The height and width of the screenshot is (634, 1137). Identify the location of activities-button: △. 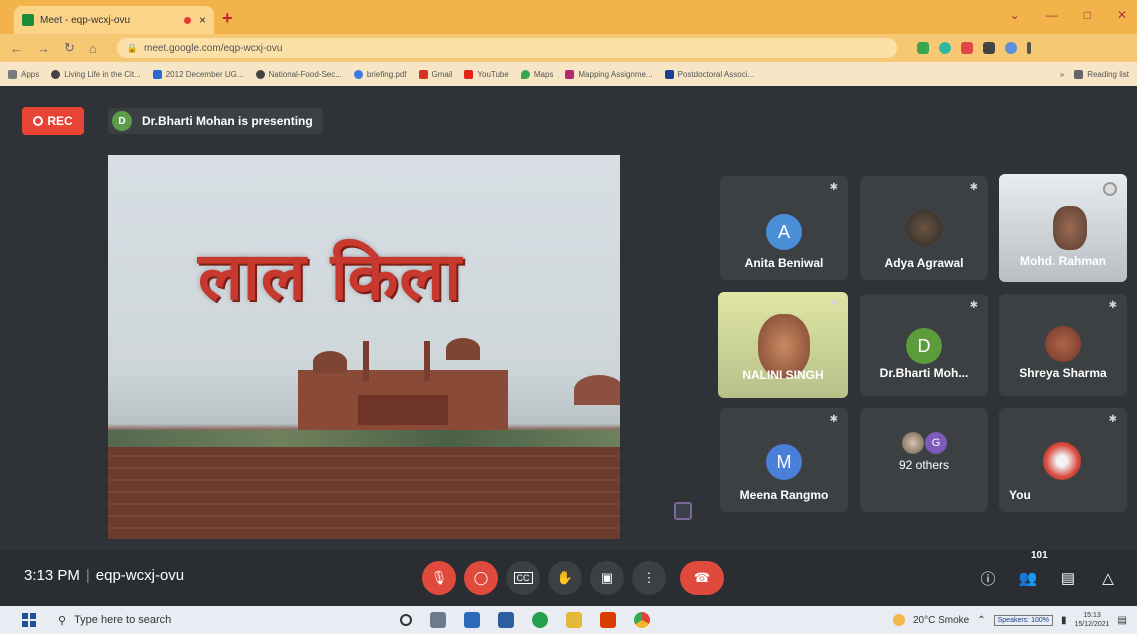
(1108, 578).